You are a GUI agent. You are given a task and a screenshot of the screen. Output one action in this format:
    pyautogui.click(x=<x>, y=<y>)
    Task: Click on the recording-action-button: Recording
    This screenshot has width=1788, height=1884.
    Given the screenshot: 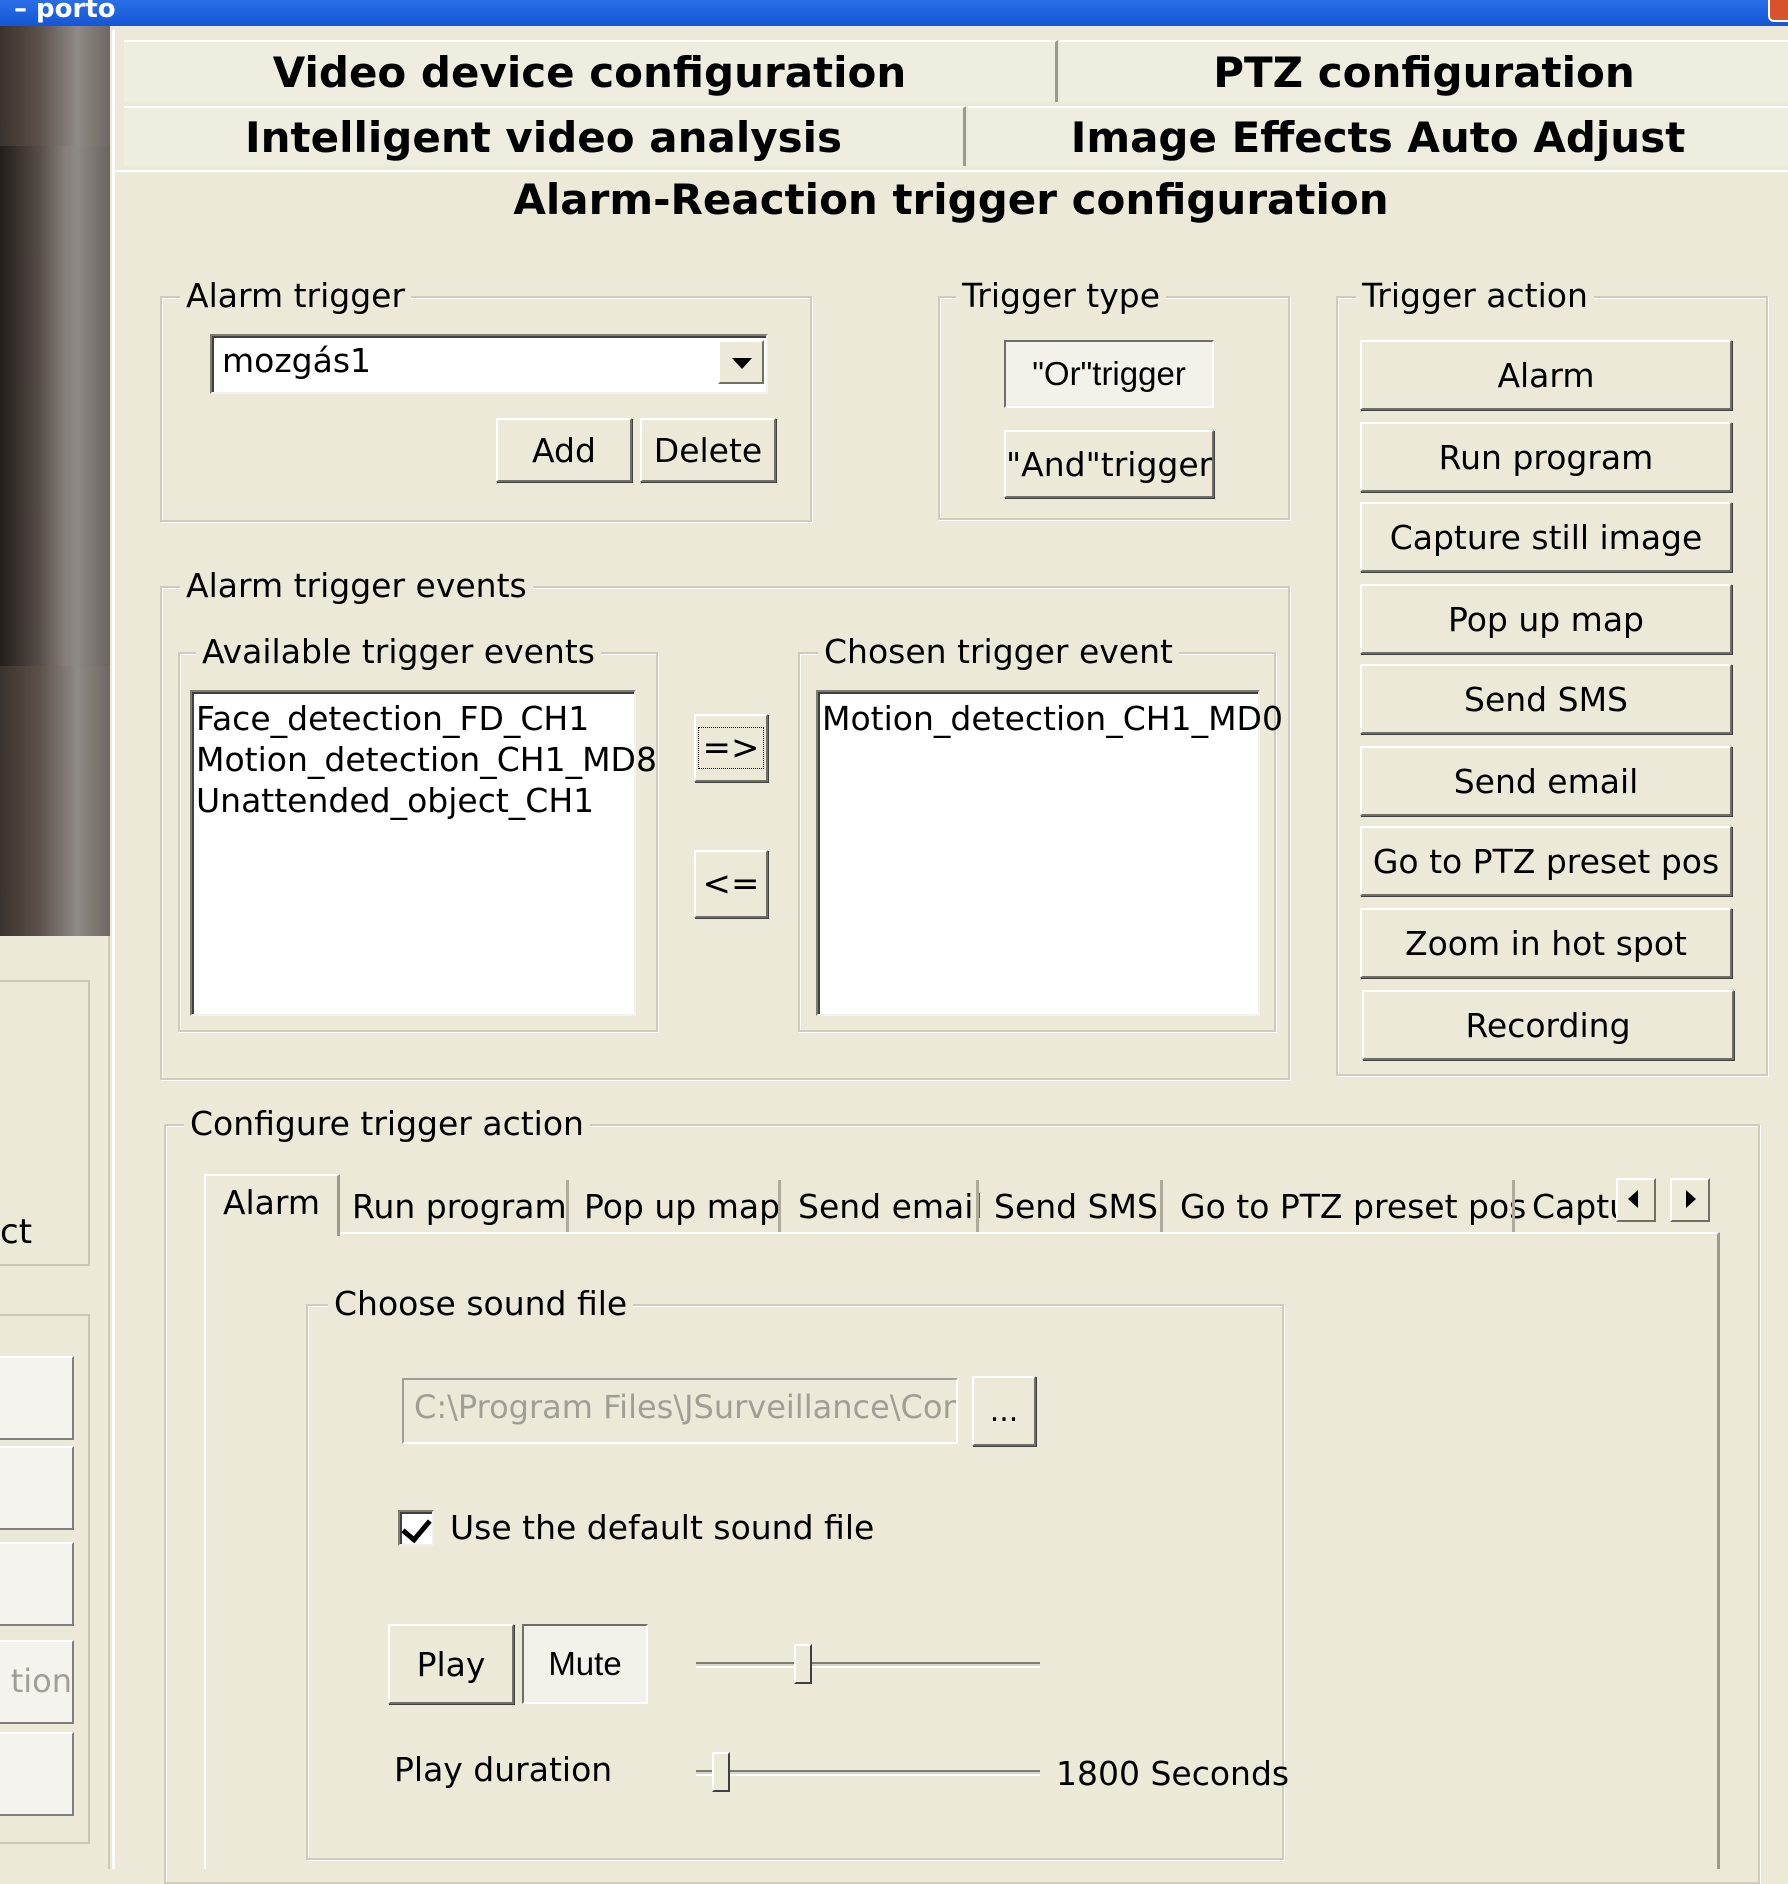 What is the action you would take?
    pyautogui.click(x=1548, y=1025)
    